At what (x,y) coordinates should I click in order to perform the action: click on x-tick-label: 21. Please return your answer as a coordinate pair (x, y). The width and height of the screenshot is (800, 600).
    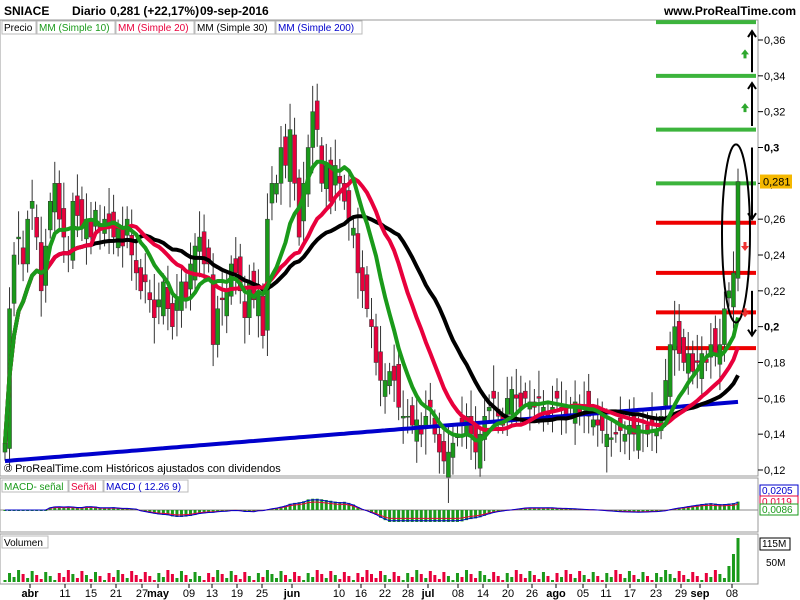
    Looking at the image, I should click on (116, 594).